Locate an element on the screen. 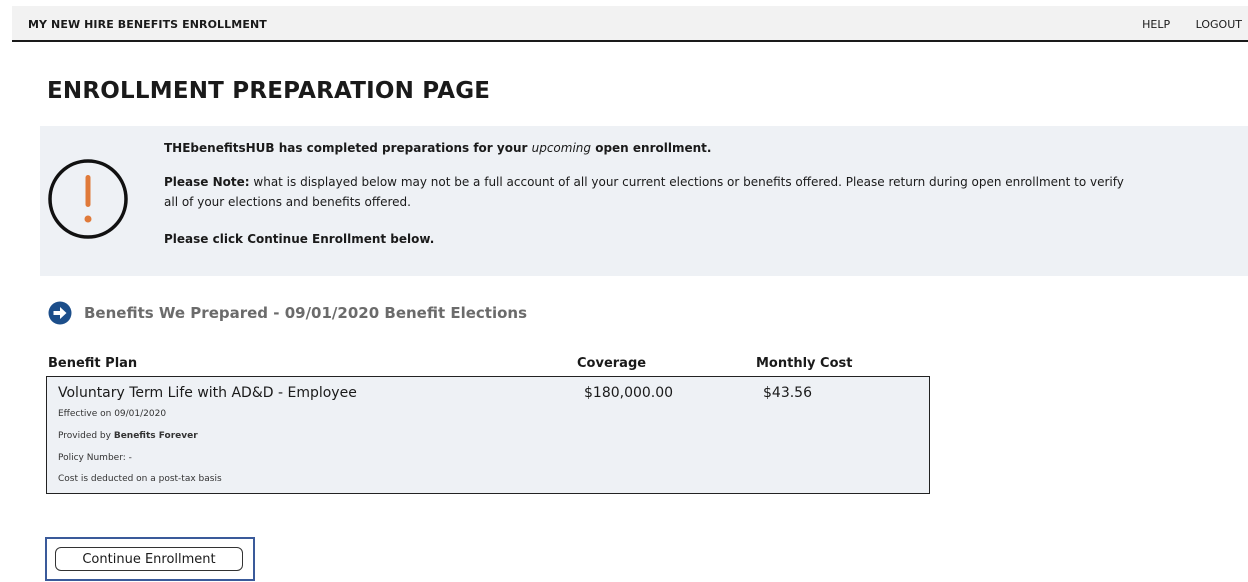 Image resolution: width=1248 pixels, height=582 pixels. logout-link: LOGOUT is located at coordinates (1219, 24).